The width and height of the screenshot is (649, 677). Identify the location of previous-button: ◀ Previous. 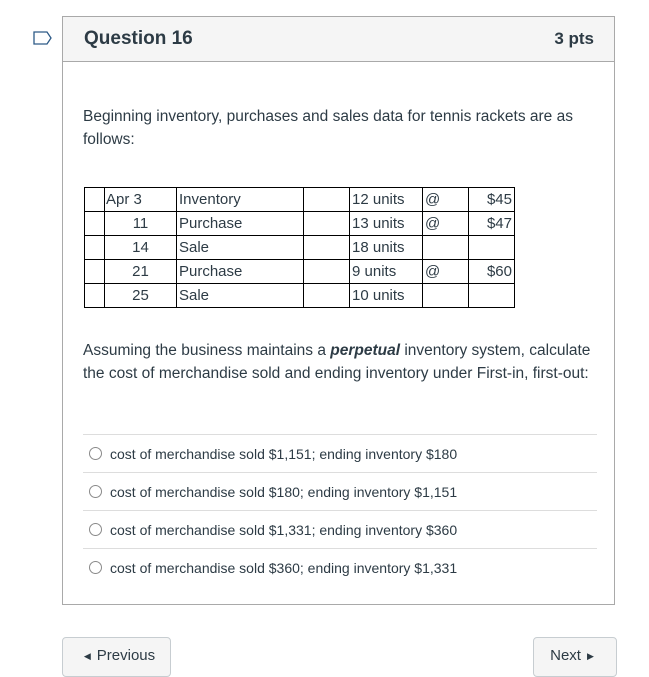
(116, 657).